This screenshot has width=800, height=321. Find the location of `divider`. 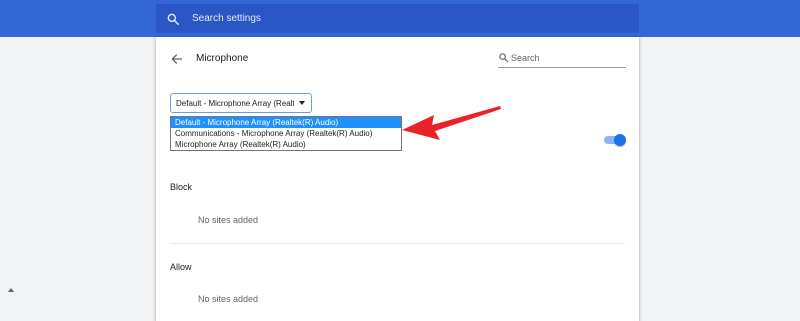

divider is located at coordinates (397, 243).